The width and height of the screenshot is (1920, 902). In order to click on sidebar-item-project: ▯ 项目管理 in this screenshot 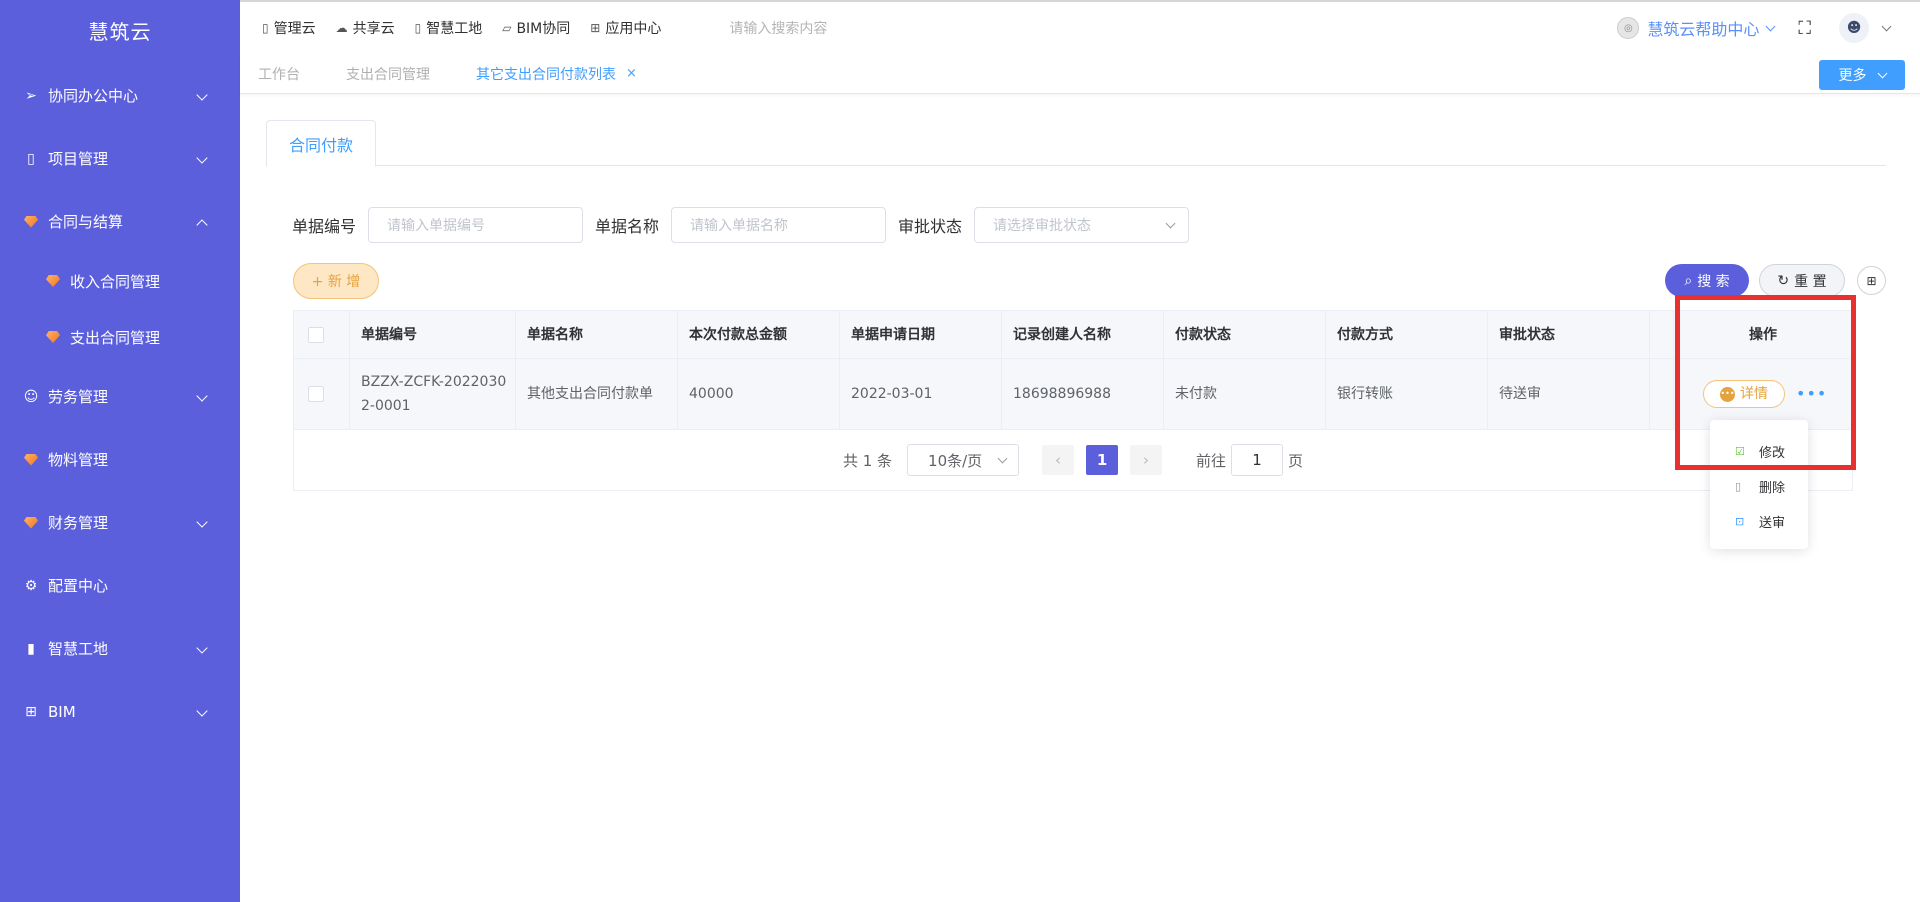, I will do `click(120, 158)`.